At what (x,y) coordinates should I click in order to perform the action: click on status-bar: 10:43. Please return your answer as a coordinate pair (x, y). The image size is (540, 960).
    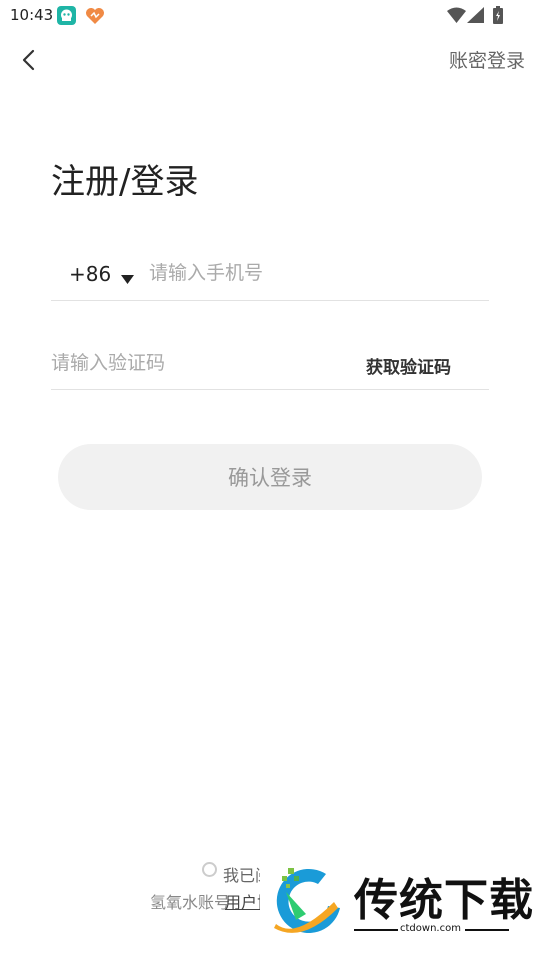
    Looking at the image, I should click on (270, 16).